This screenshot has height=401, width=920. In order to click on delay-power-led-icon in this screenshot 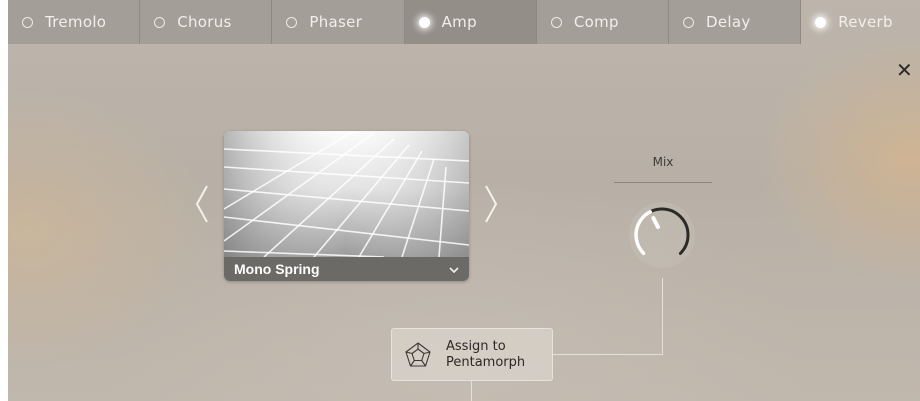, I will do `click(689, 22)`.